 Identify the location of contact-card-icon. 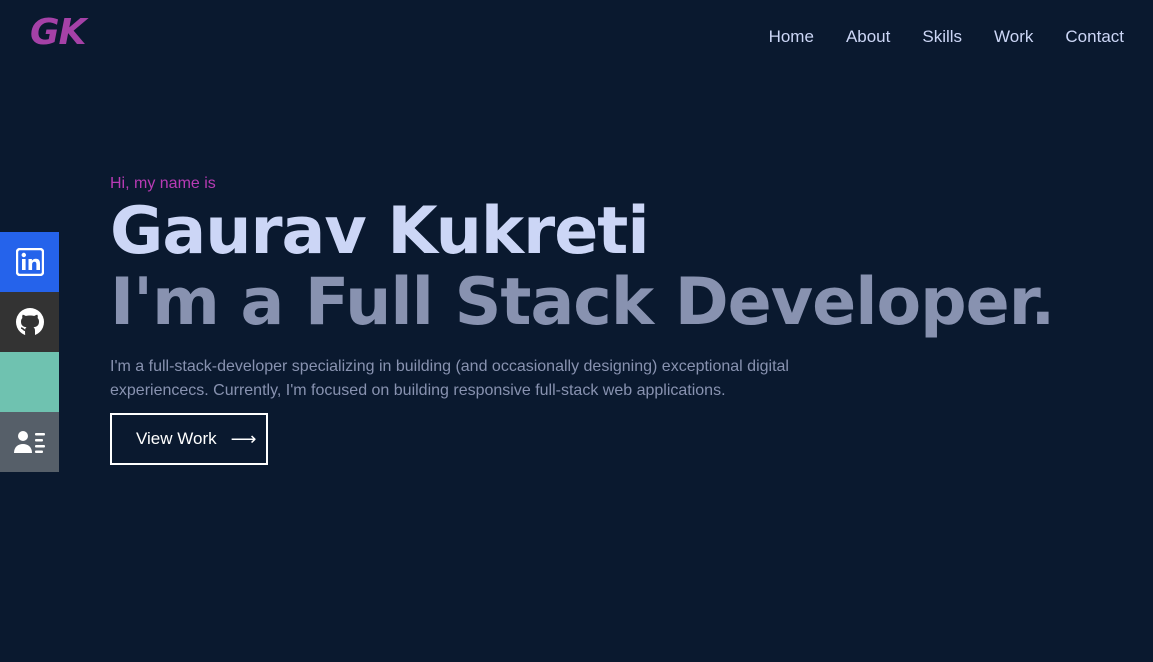
(29, 442).